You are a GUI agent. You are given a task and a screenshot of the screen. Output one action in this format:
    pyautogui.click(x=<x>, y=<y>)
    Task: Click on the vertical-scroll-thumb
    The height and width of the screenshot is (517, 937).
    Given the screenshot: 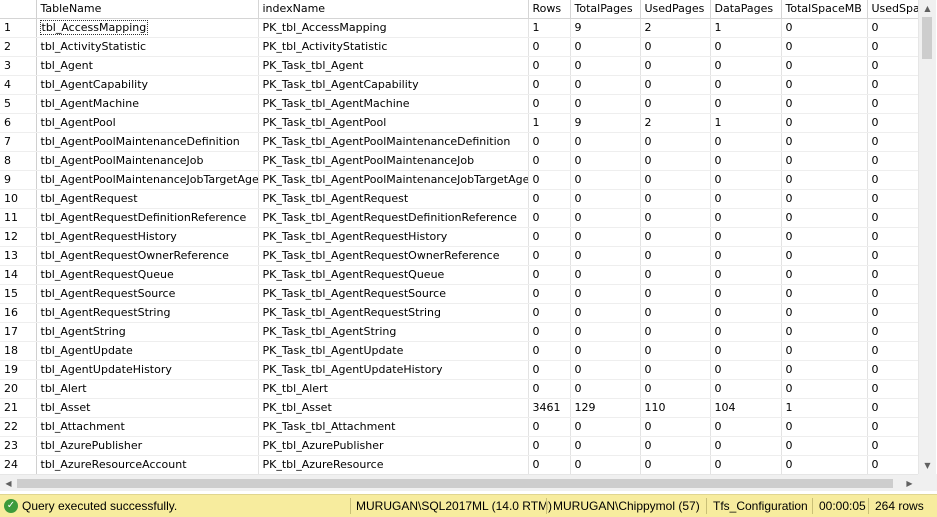 What is the action you would take?
    pyautogui.click(x=927, y=38)
    